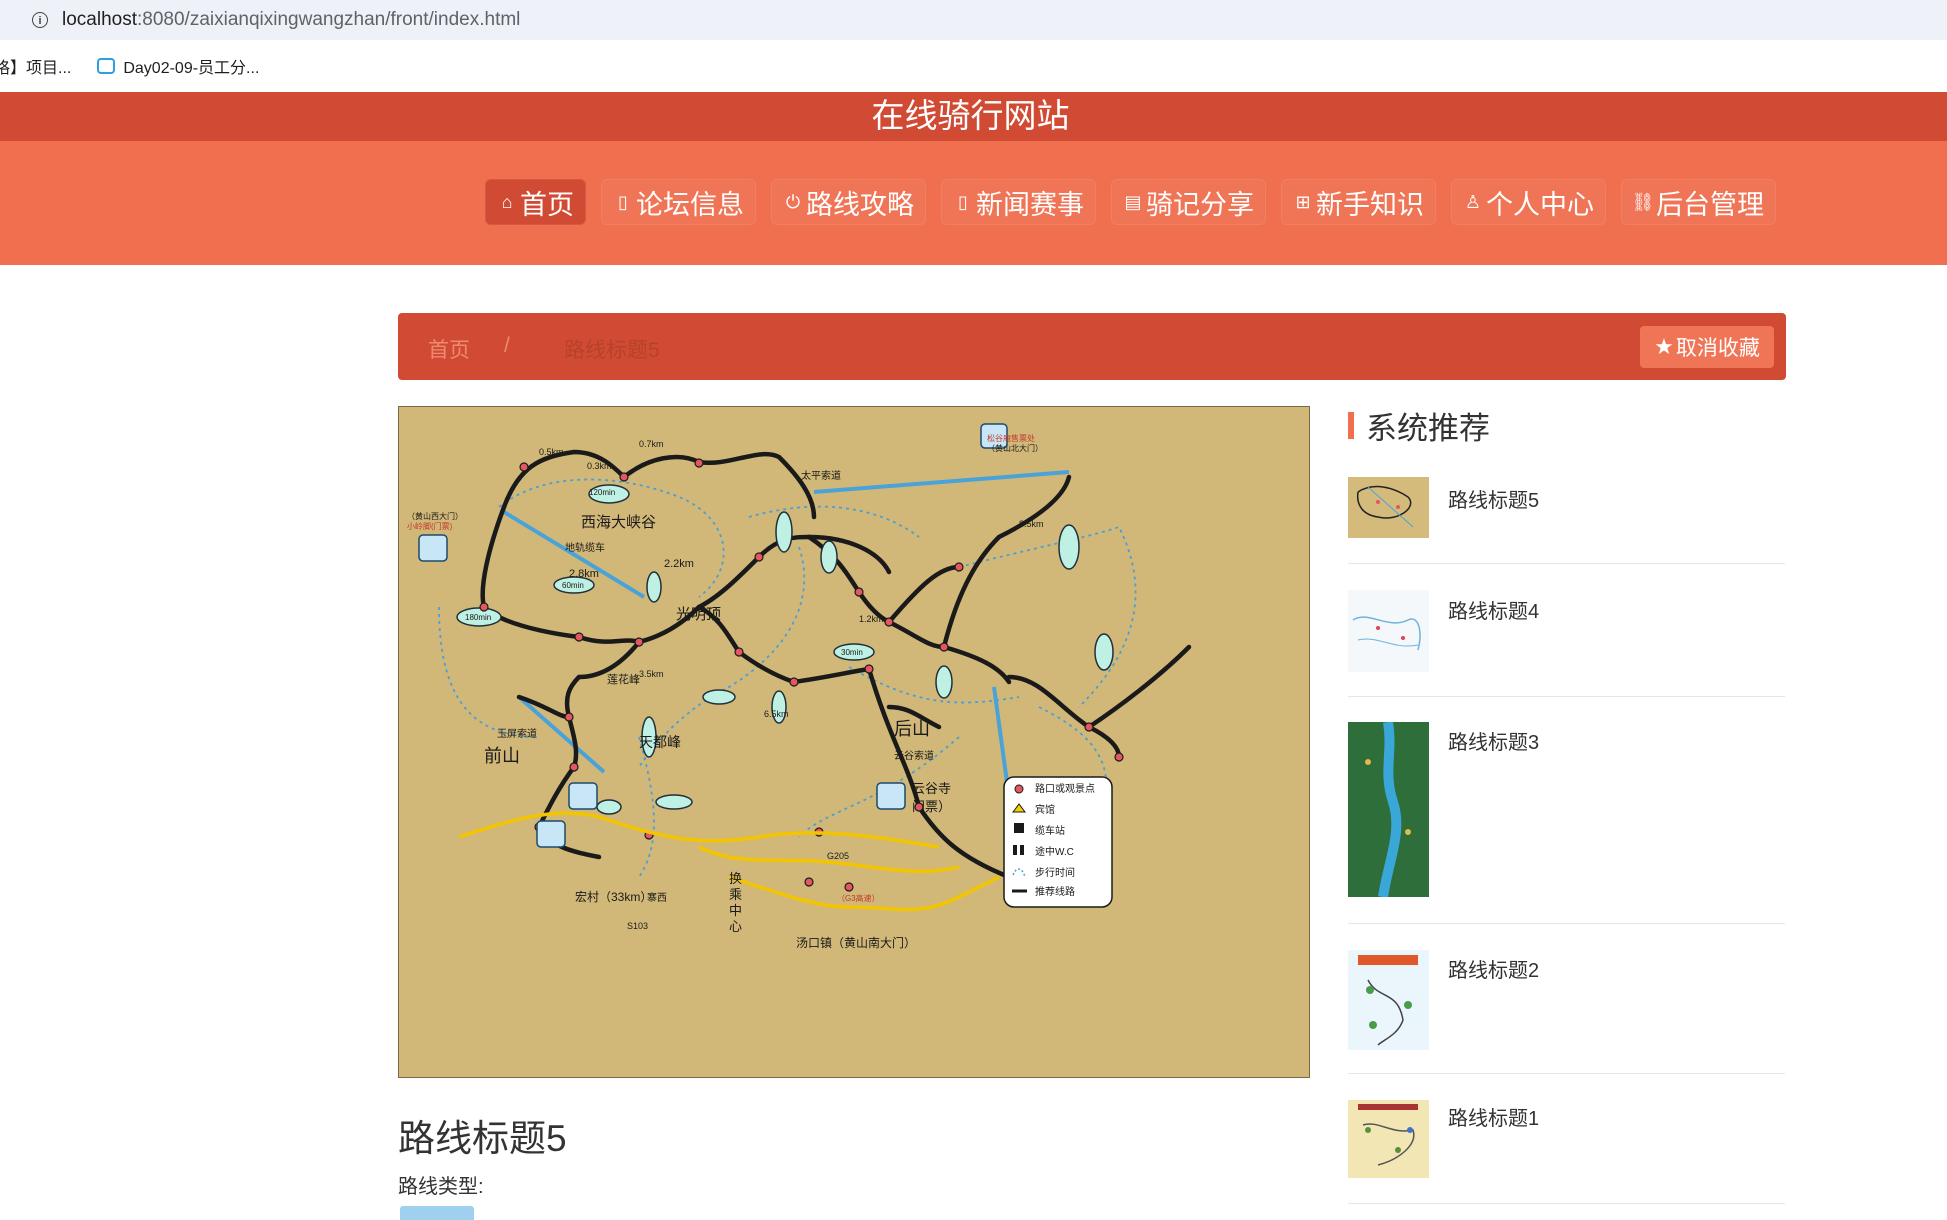 The width and height of the screenshot is (1947, 1220). What do you see at coordinates (1710, 204) in the screenshot?
I see `nav-item-label: 后台管理` at bounding box center [1710, 204].